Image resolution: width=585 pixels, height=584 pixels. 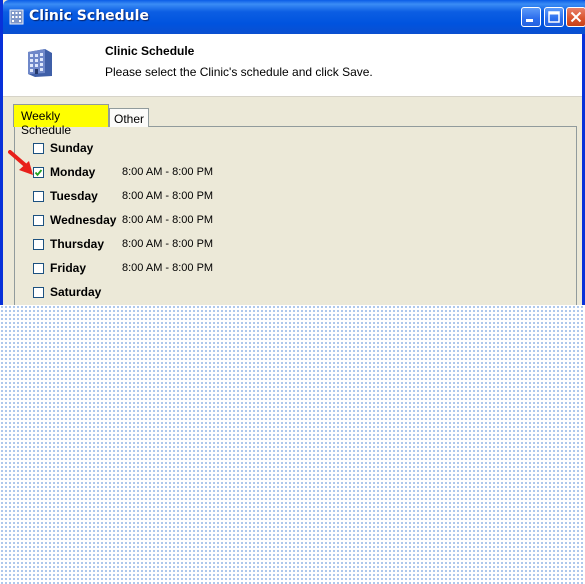 What do you see at coordinates (61, 120) in the screenshot?
I see `tab-weekly-schedule: Weekly Schedule` at bounding box center [61, 120].